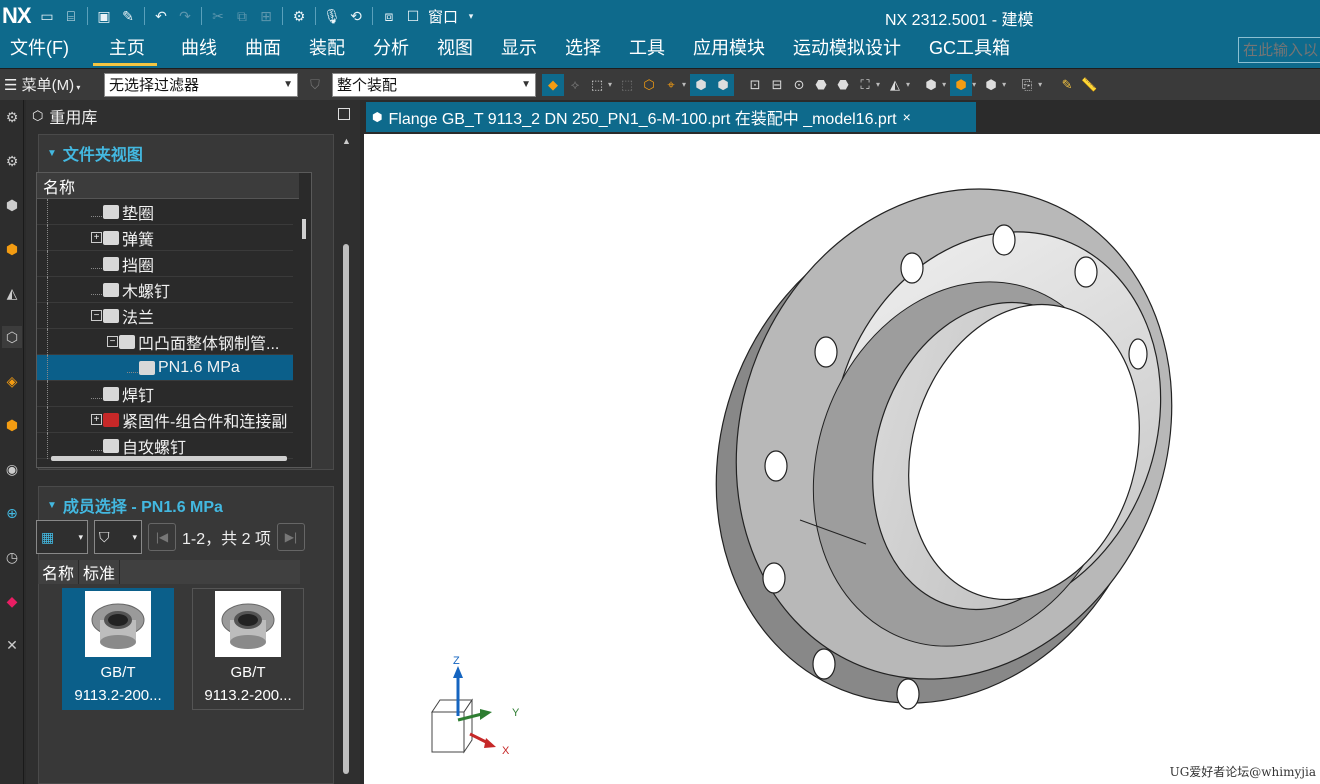  What do you see at coordinates (12, 161) in the screenshot?
I see `assembly-navigator-icon: ⚙` at bounding box center [12, 161].